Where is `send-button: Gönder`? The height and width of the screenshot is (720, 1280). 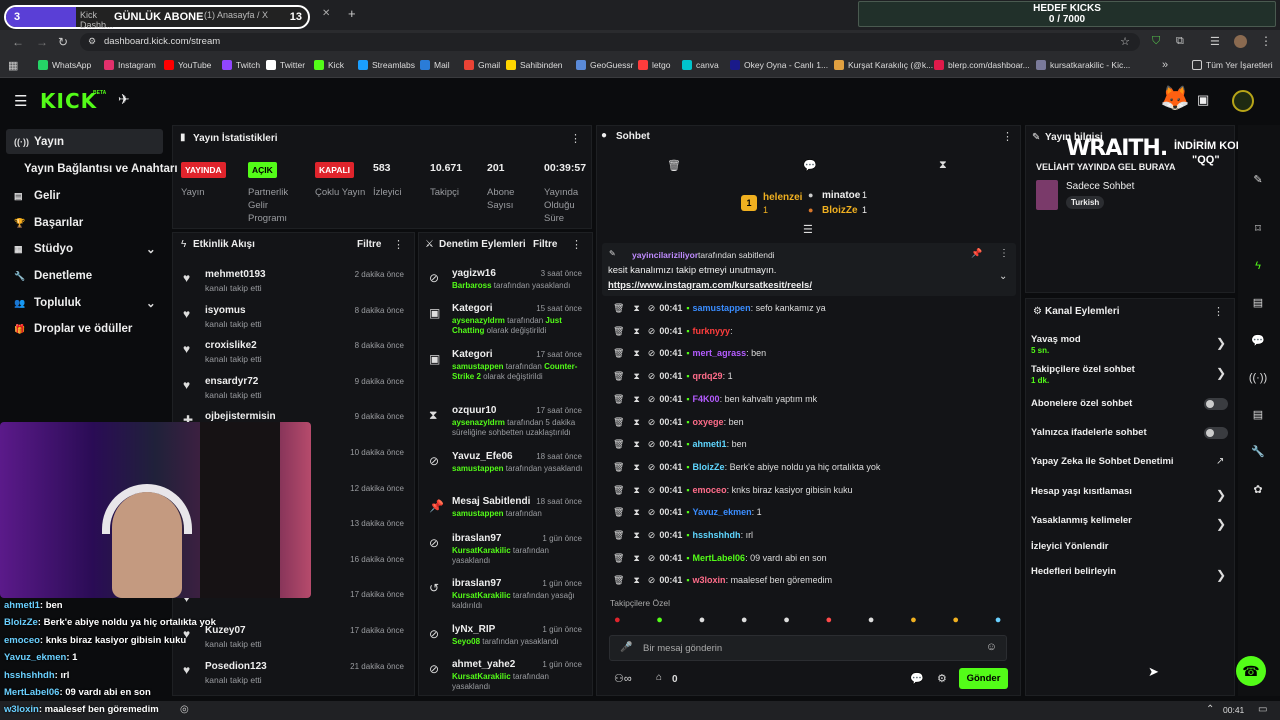 send-button: Gönder is located at coordinates (983, 678).